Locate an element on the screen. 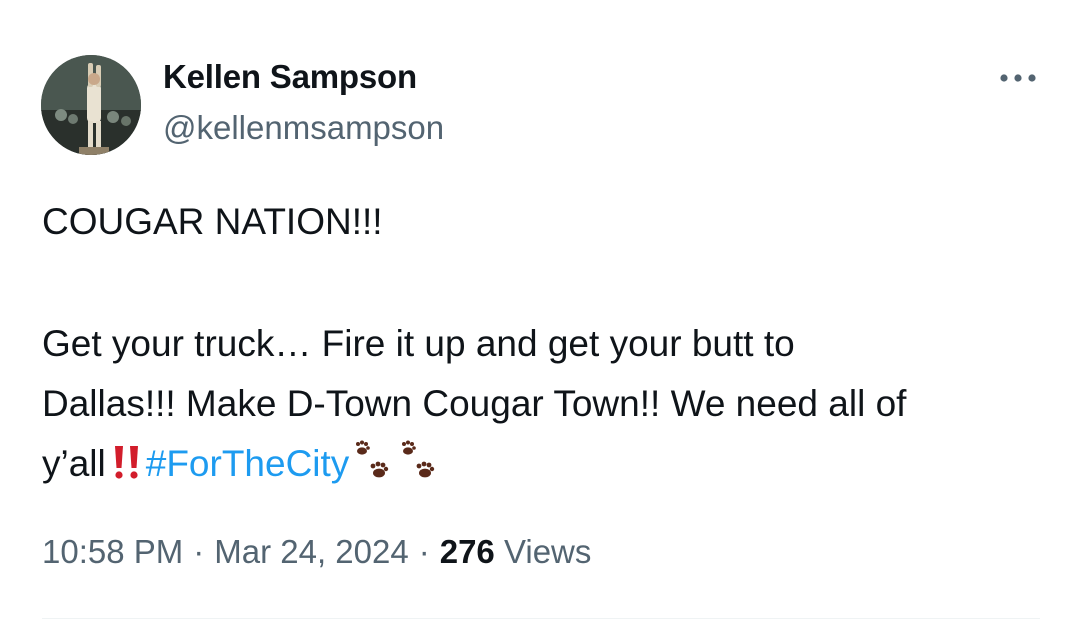 The image size is (1080, 623). tweet-time: 10:58 PM is located at coordinates (112, 551).